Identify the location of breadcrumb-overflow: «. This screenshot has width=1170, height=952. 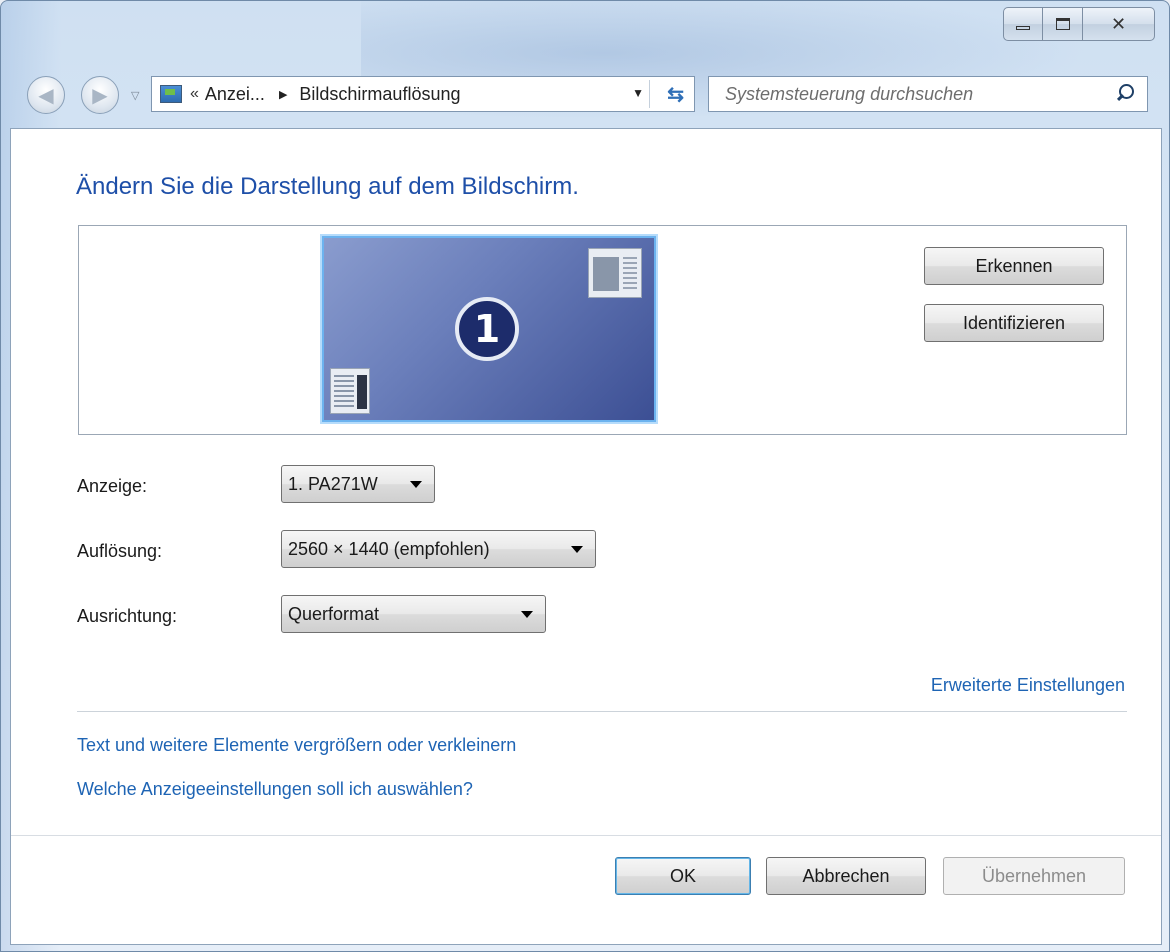
(194, 94).